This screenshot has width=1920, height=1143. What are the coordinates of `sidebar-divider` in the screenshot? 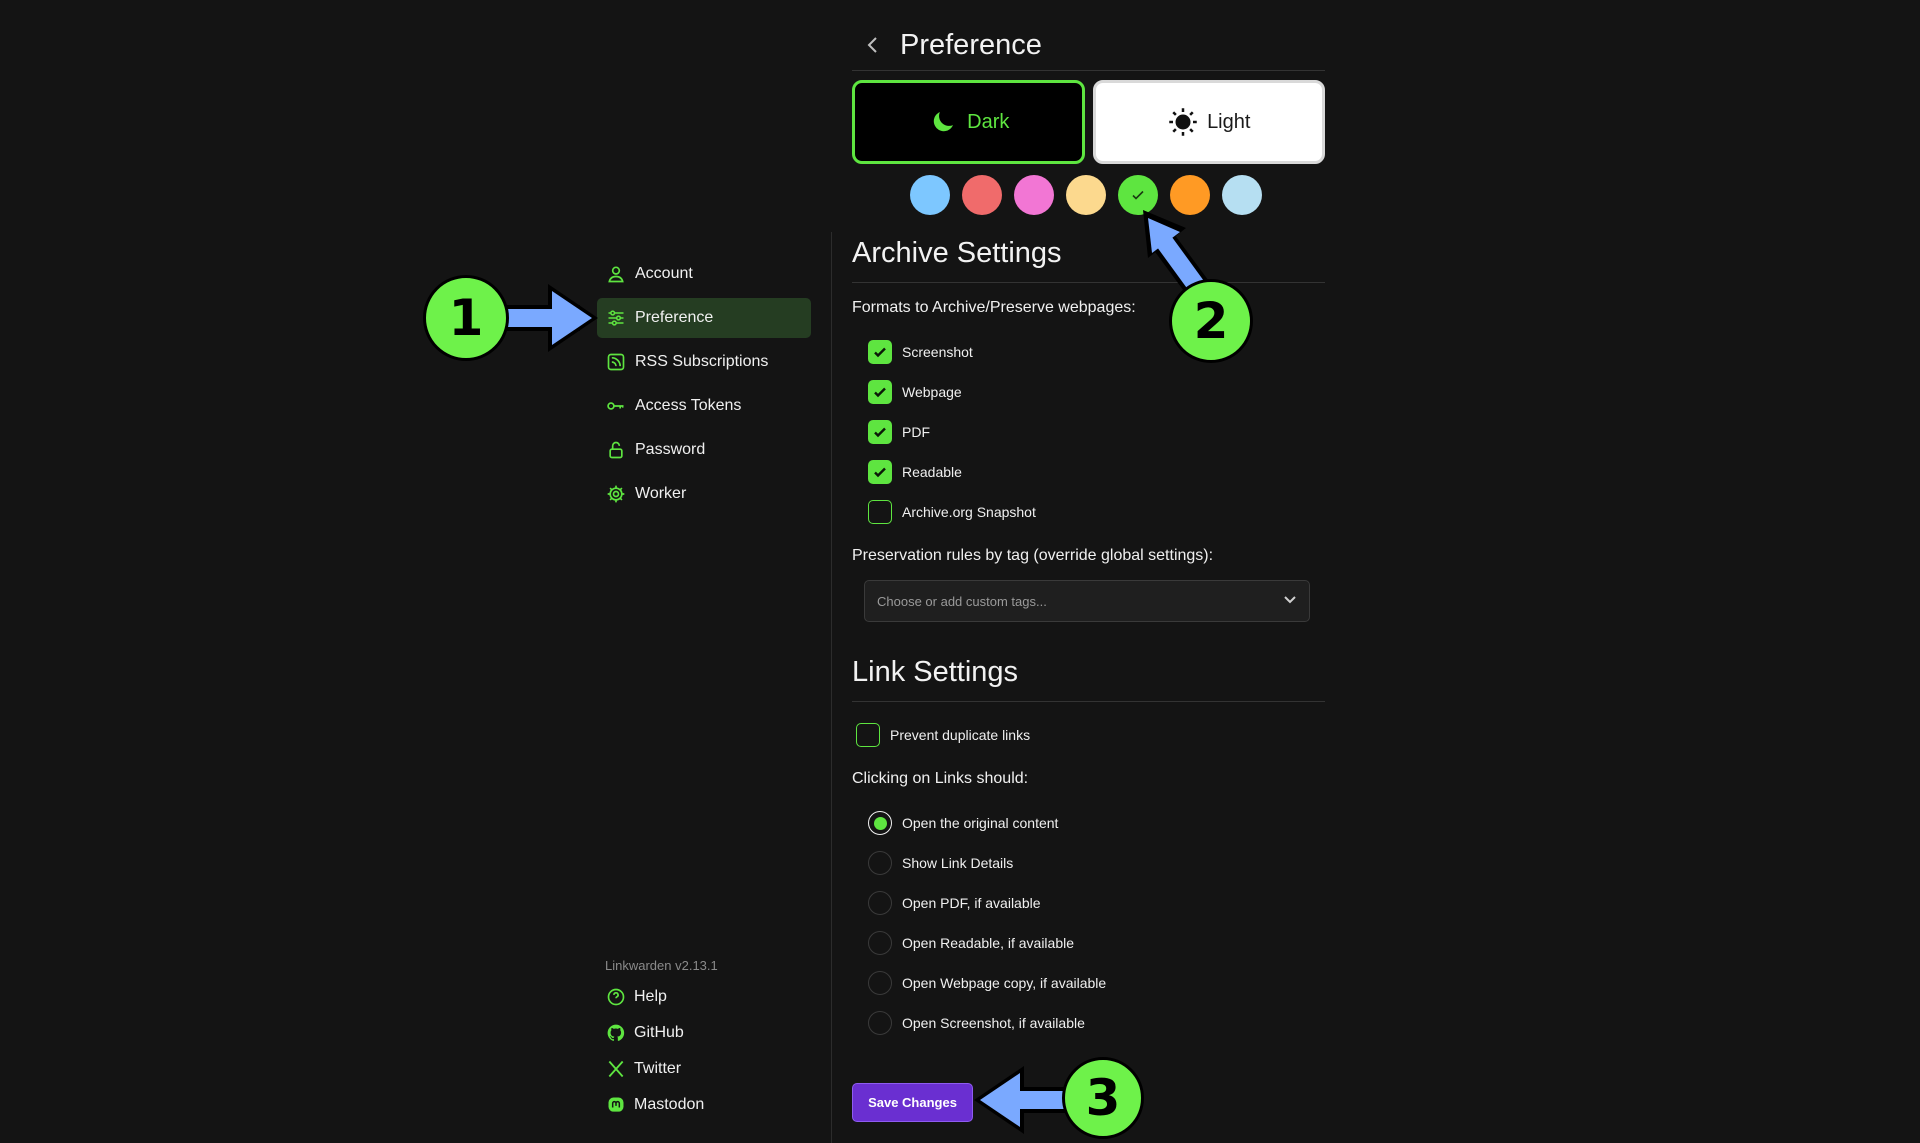 It's located at (831, 687).